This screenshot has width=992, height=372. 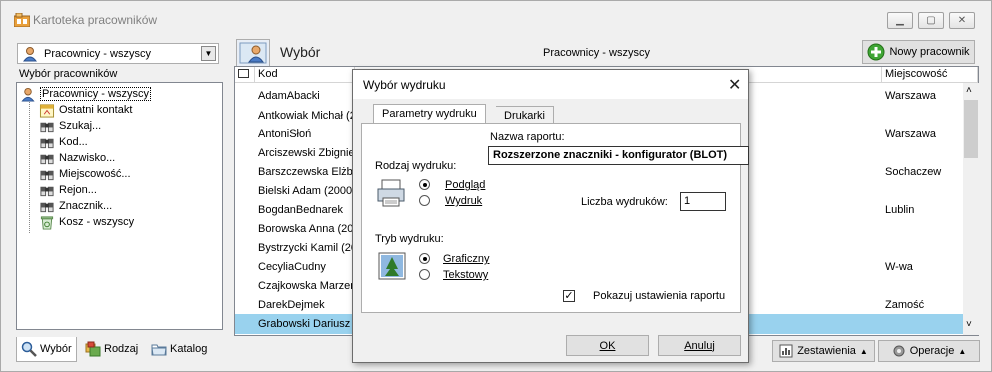 I want to click on tree-item-label: Pracownicy - wszyscy, so click(x=95, y=94).